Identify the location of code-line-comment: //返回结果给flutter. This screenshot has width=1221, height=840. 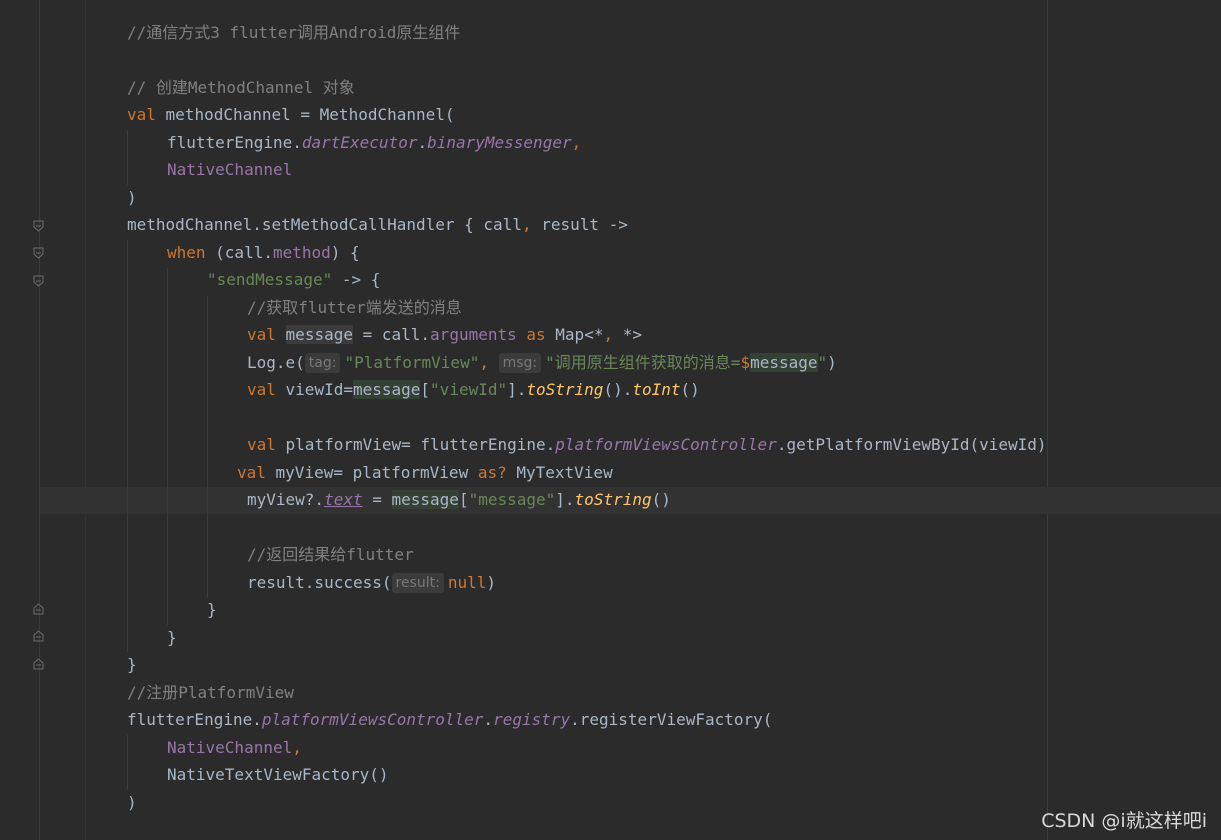
(270, 554).